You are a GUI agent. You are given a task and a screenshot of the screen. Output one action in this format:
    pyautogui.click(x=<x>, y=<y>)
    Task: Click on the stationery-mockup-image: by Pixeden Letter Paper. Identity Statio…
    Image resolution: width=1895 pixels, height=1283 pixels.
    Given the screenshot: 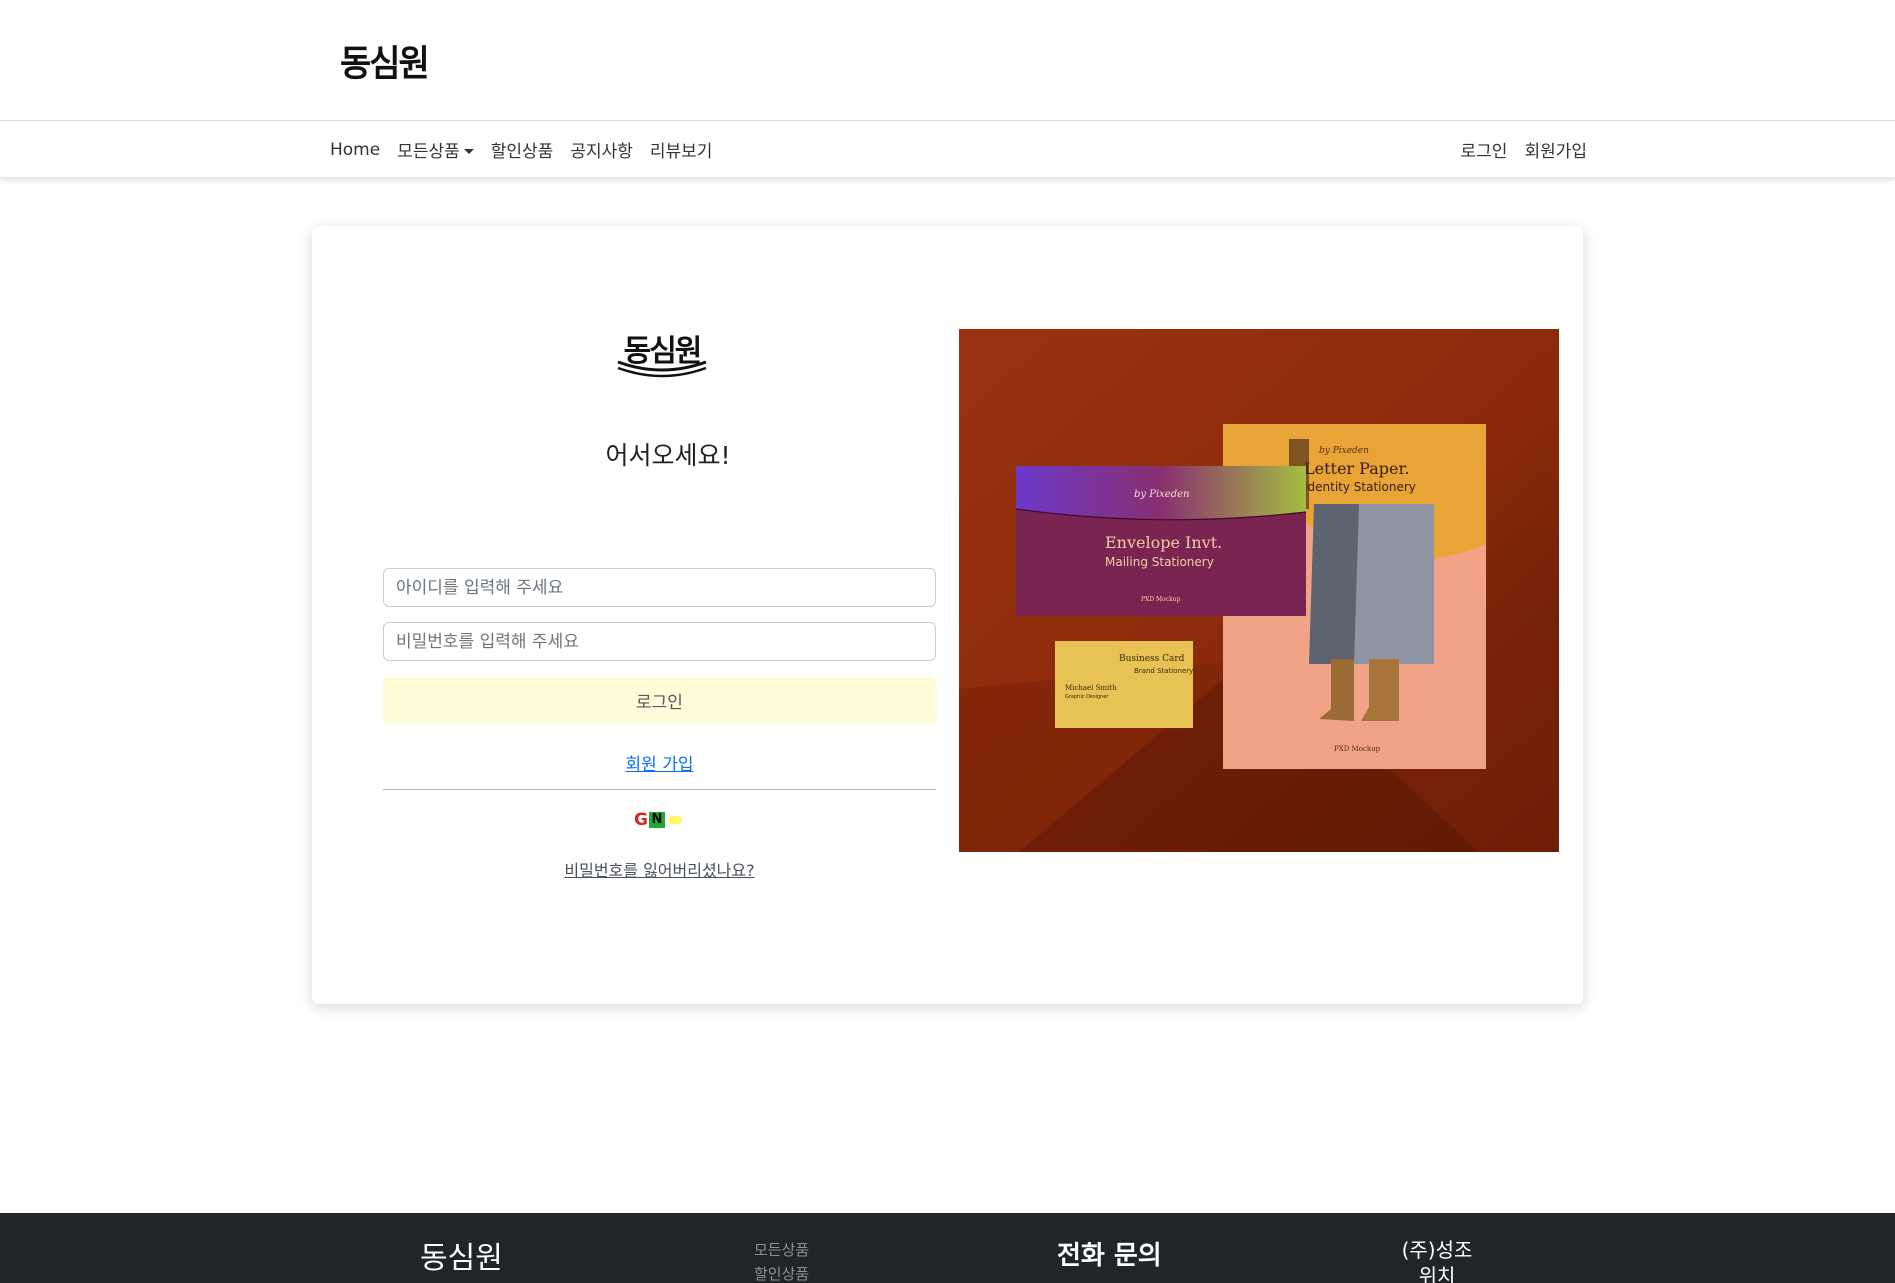 What is the action you would take?
    pyautogui.click(x=1259, y=590)
    